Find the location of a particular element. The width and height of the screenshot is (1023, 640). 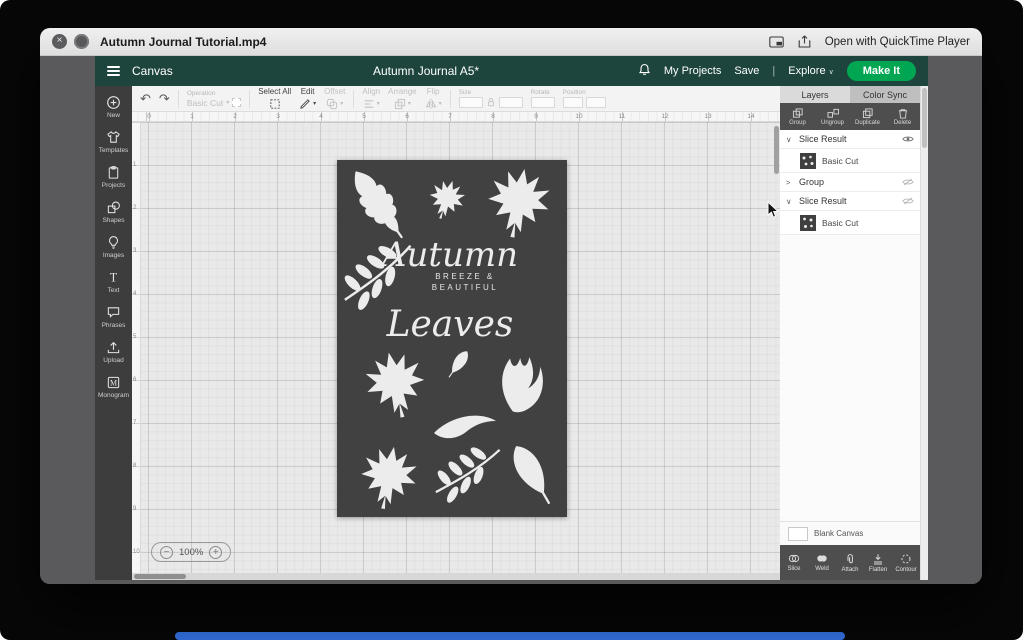

flatten-button: Flatten is located at coordinates (878, 562).